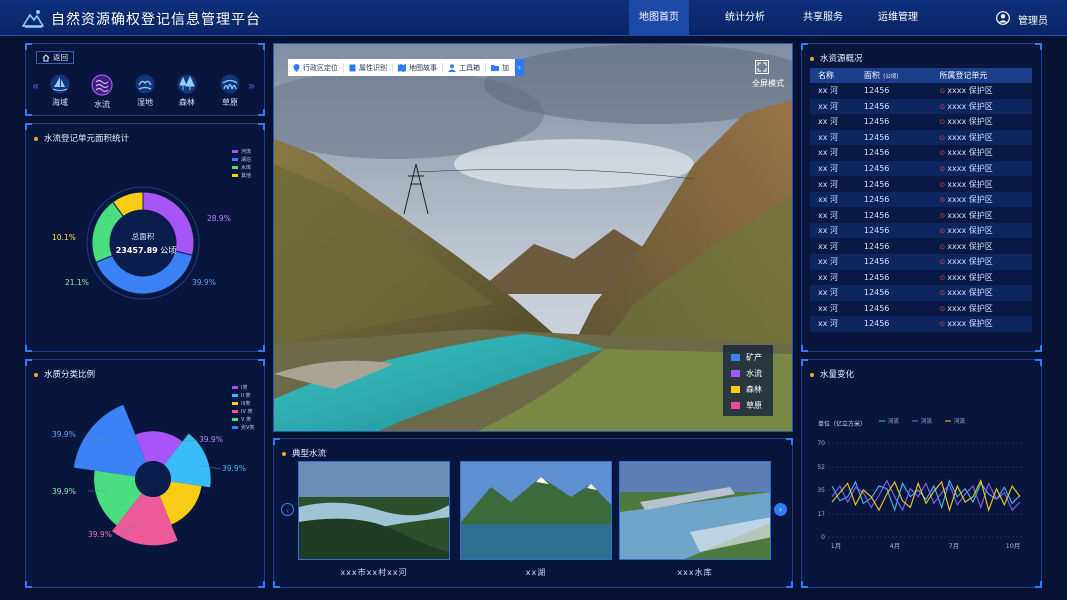  Describe the element at coordinates (1003, 18) in the screenshot. I see `user-avatar-icon` at that location.